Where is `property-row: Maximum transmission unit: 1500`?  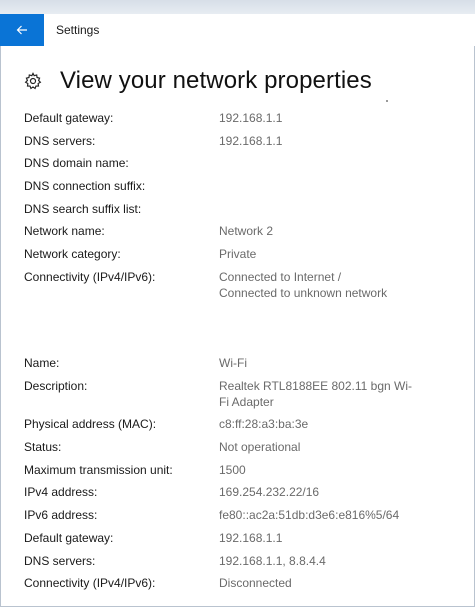
property-row: Maximum transmission unit: 1500 is located at coordinates (244, 470).